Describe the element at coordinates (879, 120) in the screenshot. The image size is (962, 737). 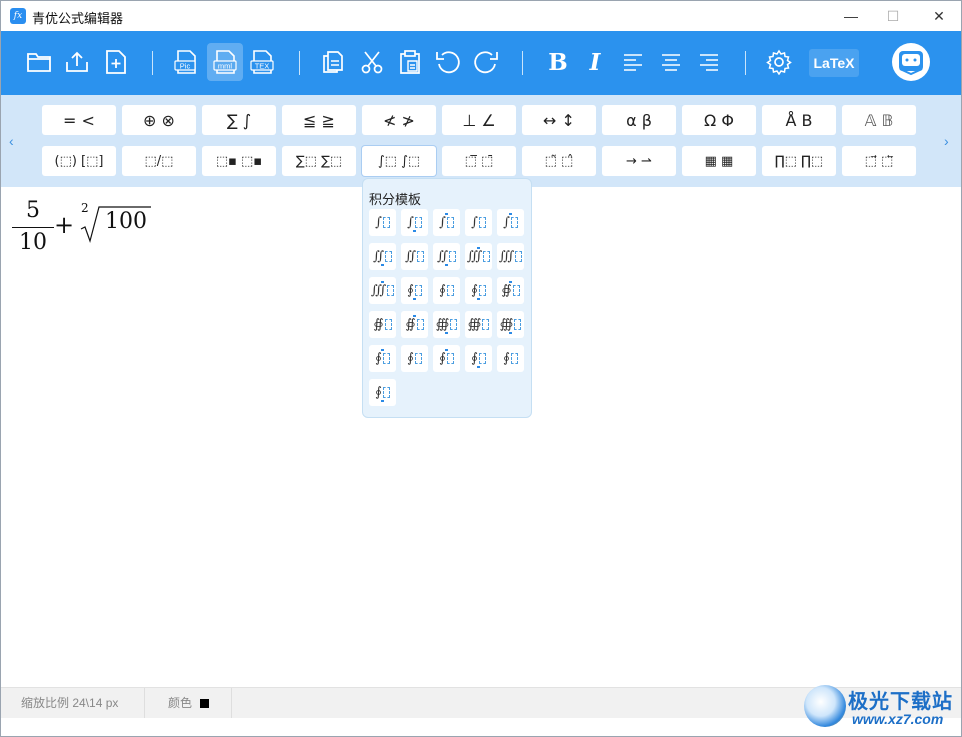
I see `palette-double-struck: 𝔸 𝔹` at that location.